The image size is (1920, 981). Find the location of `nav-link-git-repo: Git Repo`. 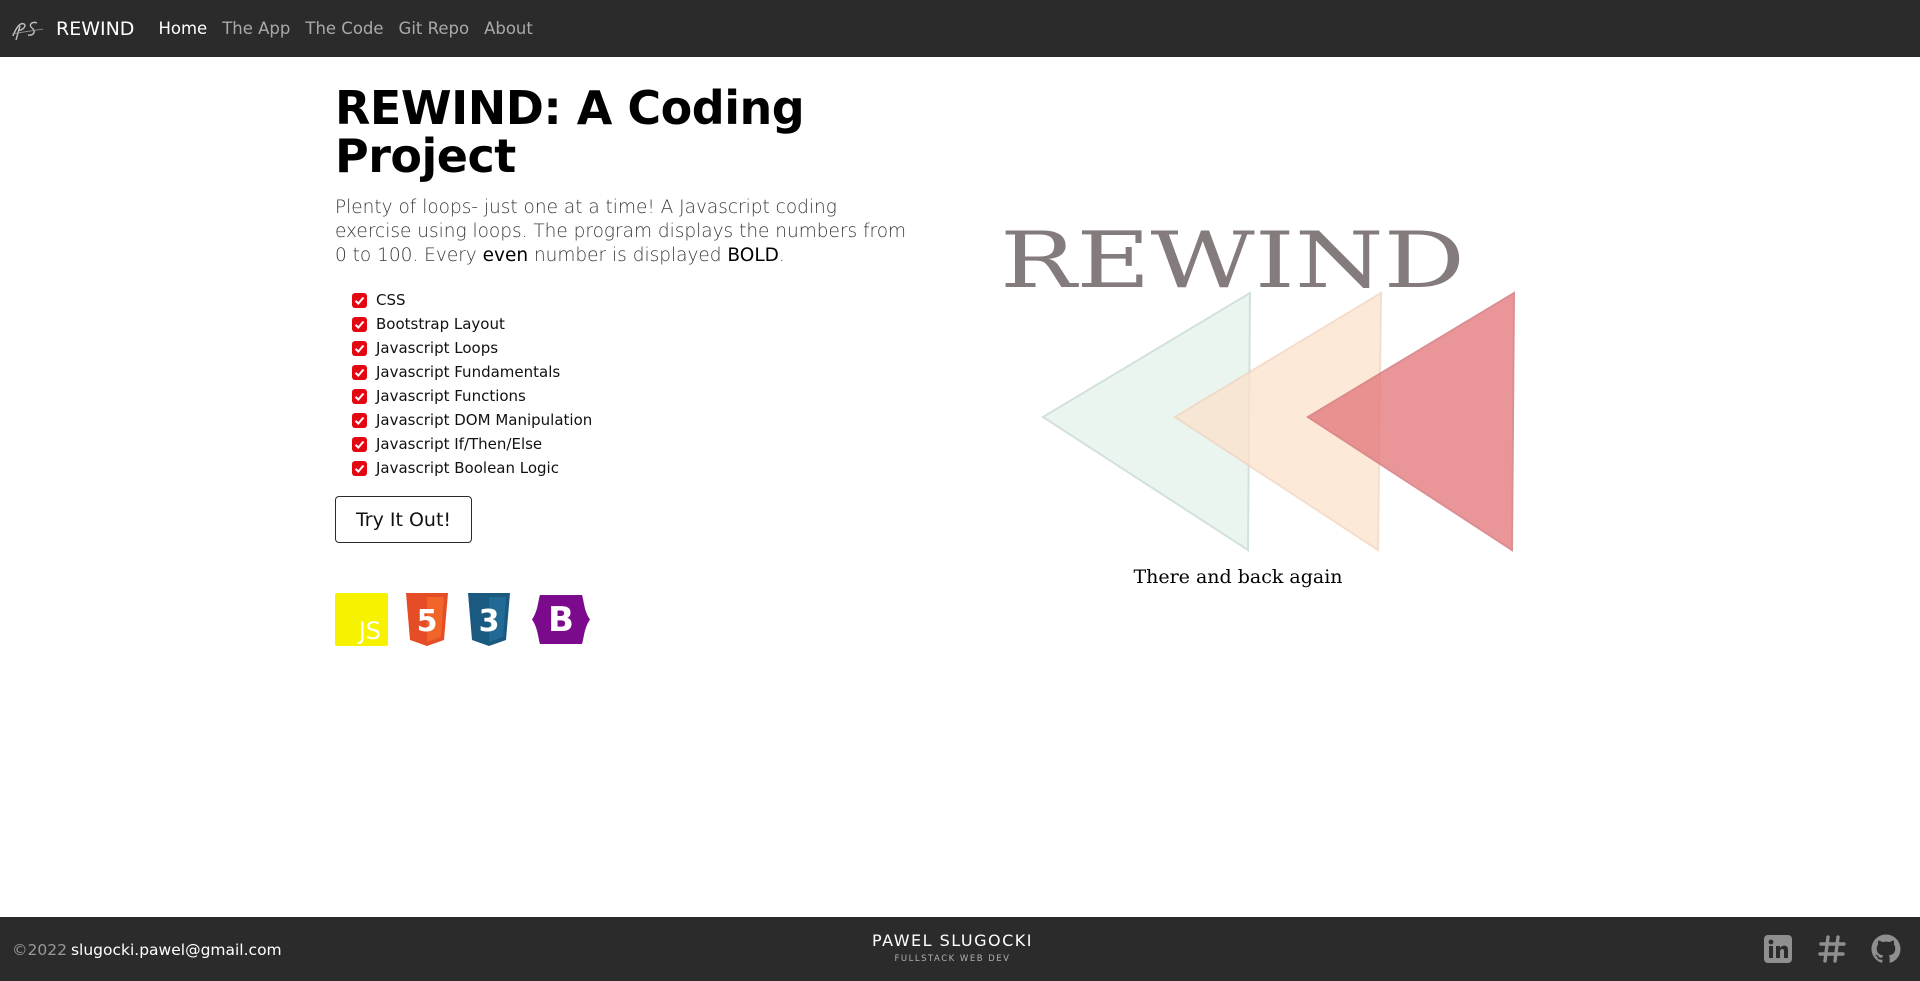

nav-link-git-repo: Git Repo is located at coordinates (434, 28).